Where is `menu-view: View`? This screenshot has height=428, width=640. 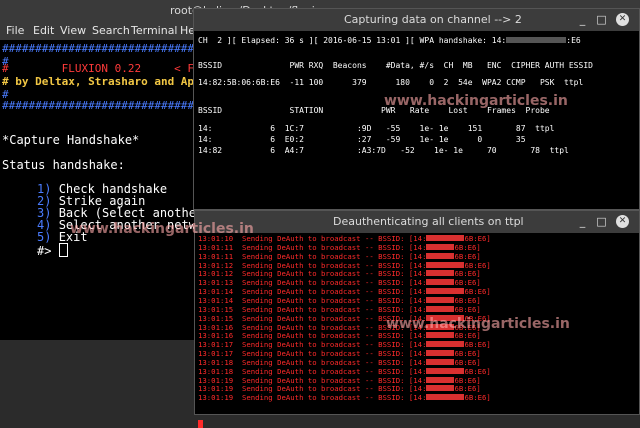 menu-view: View is located at coordinates (73, 30).